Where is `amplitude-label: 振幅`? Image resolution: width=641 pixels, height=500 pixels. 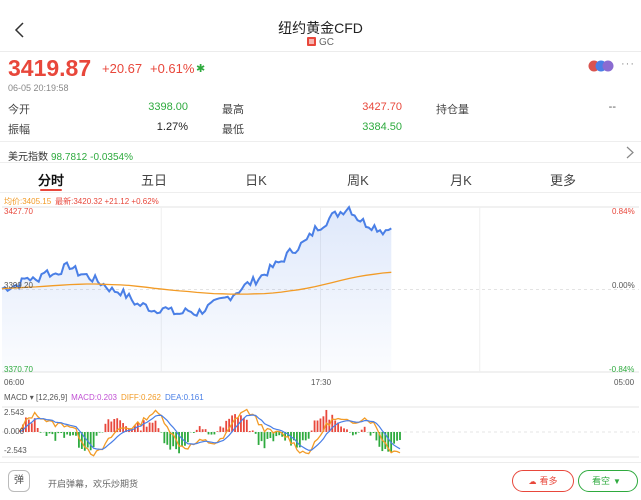
amplitude-label: 振幅 is located at coordinates (19, 130).